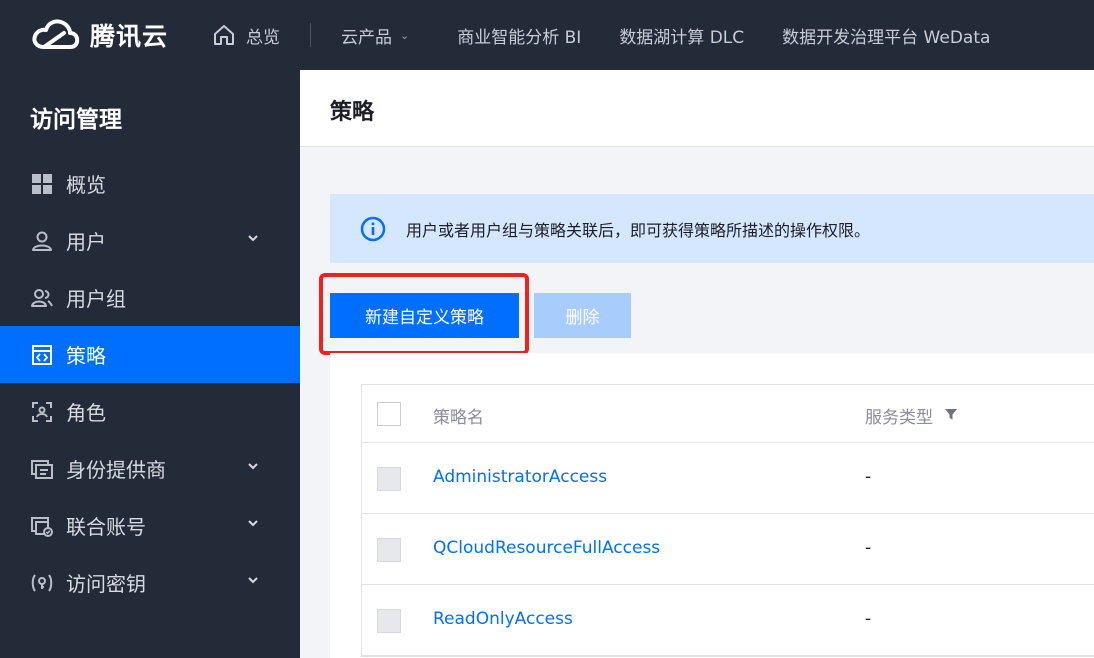 This screenshot has height=658, width=1094. What do you see at coordinates (352, 112) in the screenshot?
I see `page-title: 策略` at bounding box center [352, 112].